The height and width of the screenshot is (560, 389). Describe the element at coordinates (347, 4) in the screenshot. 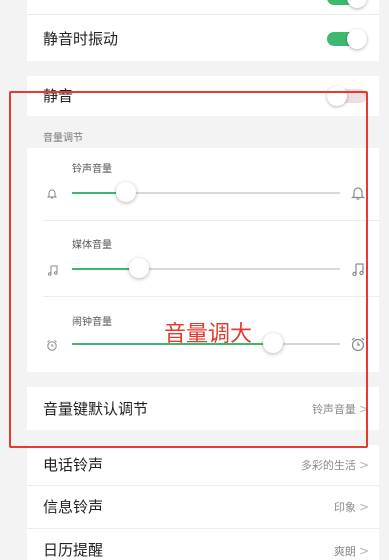

I see `top-partial-toggle` at that location.